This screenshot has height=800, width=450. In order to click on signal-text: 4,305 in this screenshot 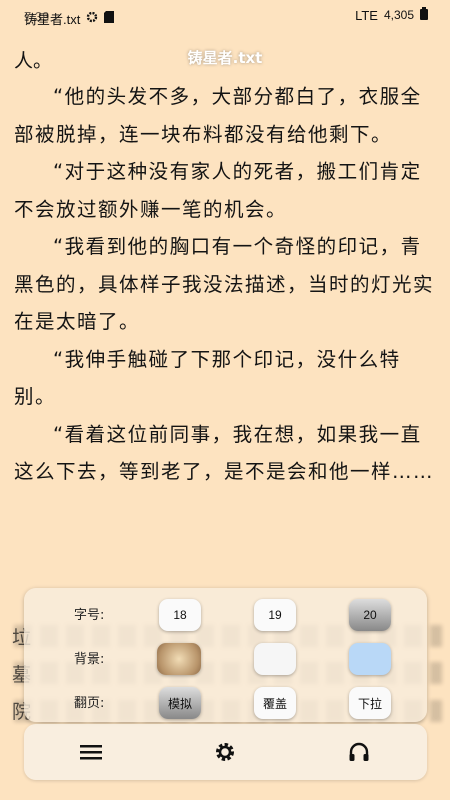, I will do `click(398, 15)`.